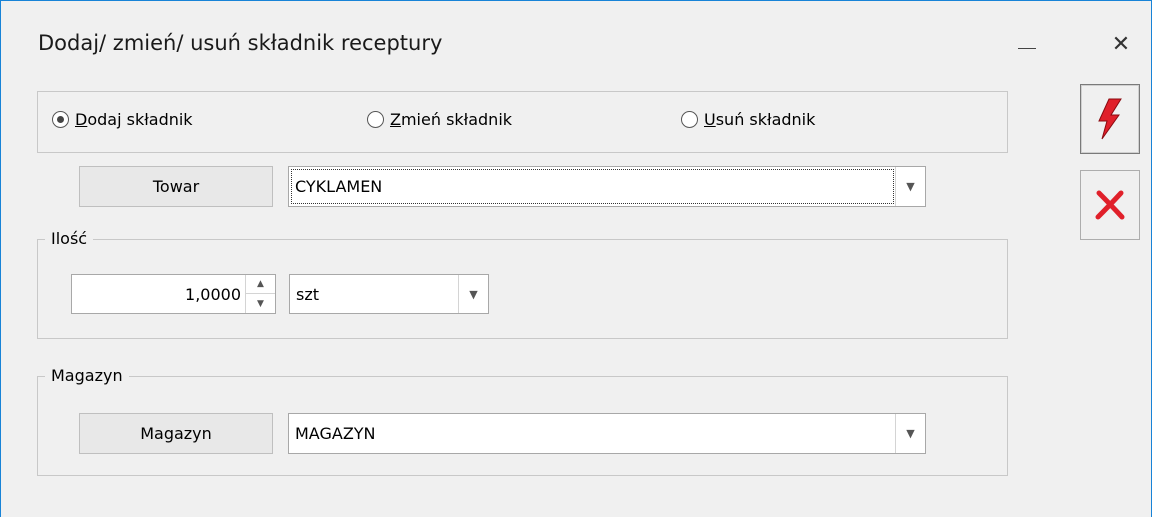  Describe the element at coordinates (1121, 44) in the screenshot. I see `close-icon: ✕` at that location.